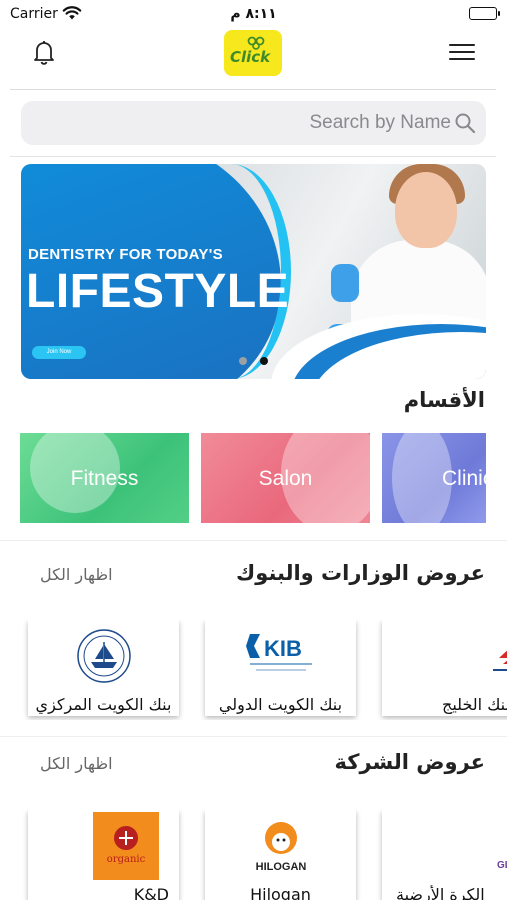  Describe the element at coordinates (125, 254) in the screenshot. I see `banner-subtitle: DENTISTRY FOR TODAY'S` at that location.